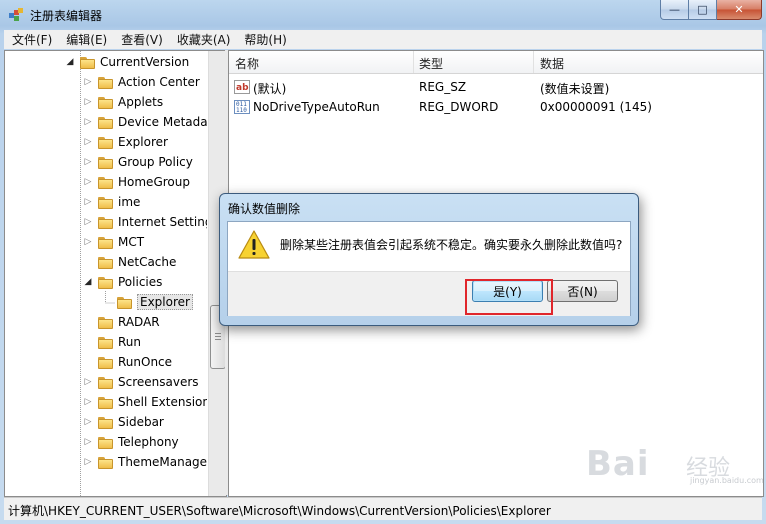  I want to click on no-button: 否(N), so click(582, 291).